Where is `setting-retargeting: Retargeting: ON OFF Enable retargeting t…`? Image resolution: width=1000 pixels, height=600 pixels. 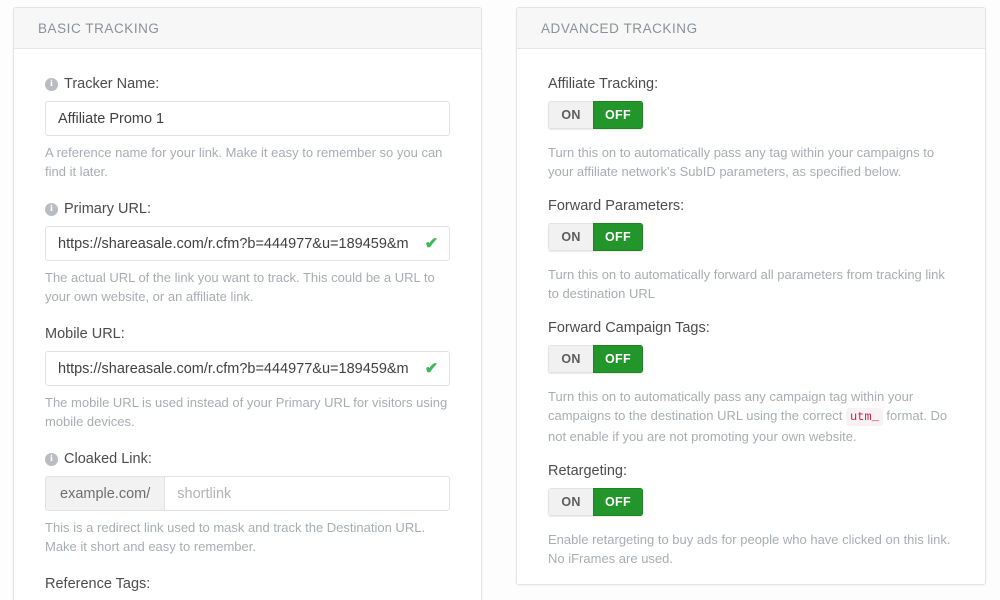
setting-retargeting: Retargeting: ON OFF Enable retargeting t… is located at coordinates (751, 515).